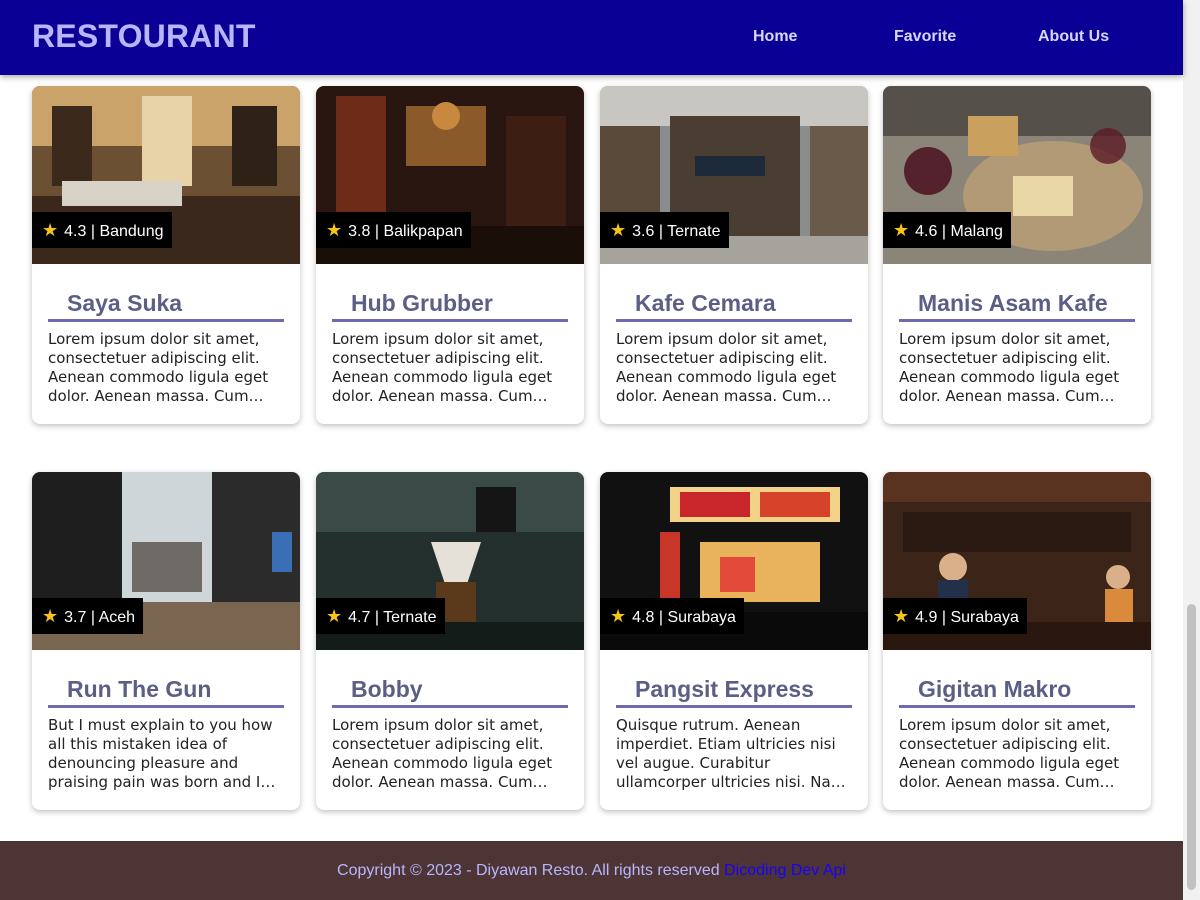 This screenshot has height=900, width=1200. I want to click on rating-value: 3.7, so click(75, 617).